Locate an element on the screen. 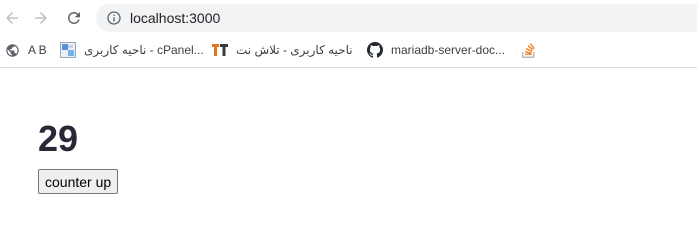 This screenshot has width=697, height=246. tt-icon is located at coordinates (220, 50).